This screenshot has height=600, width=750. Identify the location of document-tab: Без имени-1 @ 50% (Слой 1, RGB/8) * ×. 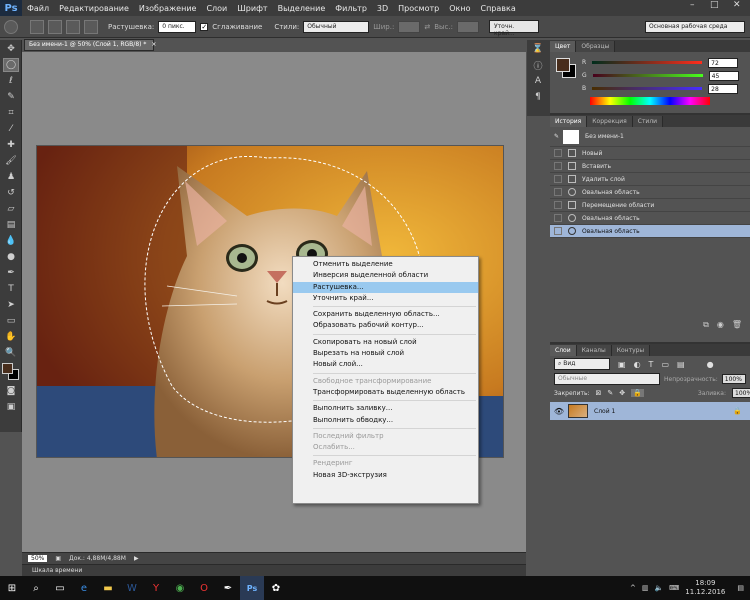
(90, 45).